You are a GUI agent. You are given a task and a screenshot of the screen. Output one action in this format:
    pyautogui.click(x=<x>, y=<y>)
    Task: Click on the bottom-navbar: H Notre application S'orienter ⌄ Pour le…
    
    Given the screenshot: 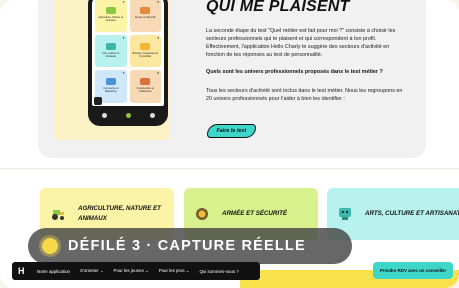 What is the action you would take?
    pyautogui.click(x=136, y=271)
    